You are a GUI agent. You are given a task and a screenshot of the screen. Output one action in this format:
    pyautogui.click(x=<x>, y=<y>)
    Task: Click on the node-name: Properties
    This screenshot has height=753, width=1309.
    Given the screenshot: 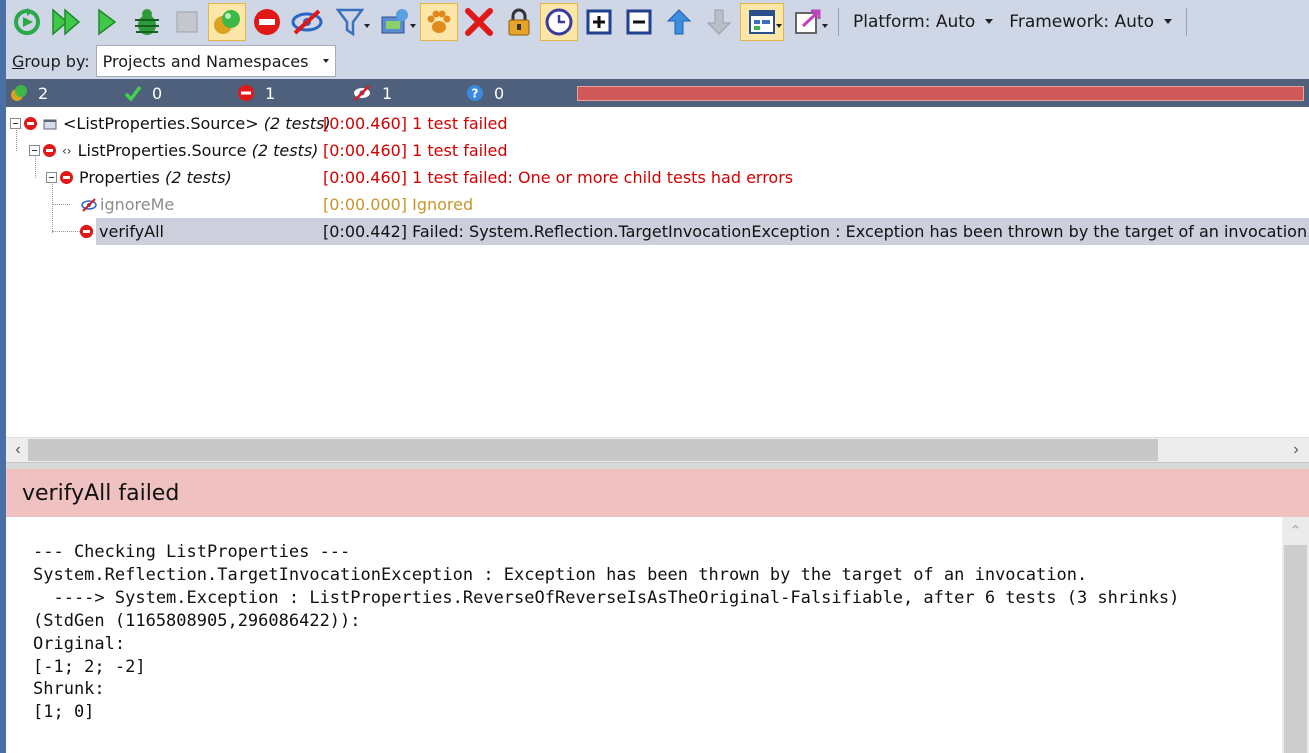 What is the action you would take?
    pyautogui.click(x=119, y=177)
    